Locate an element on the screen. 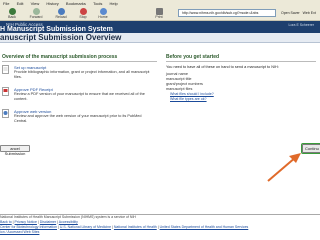 The height and width of the screenshot is (240, 320). cancel-submission-button: ancel Submission is located at coordinates (15, 150).